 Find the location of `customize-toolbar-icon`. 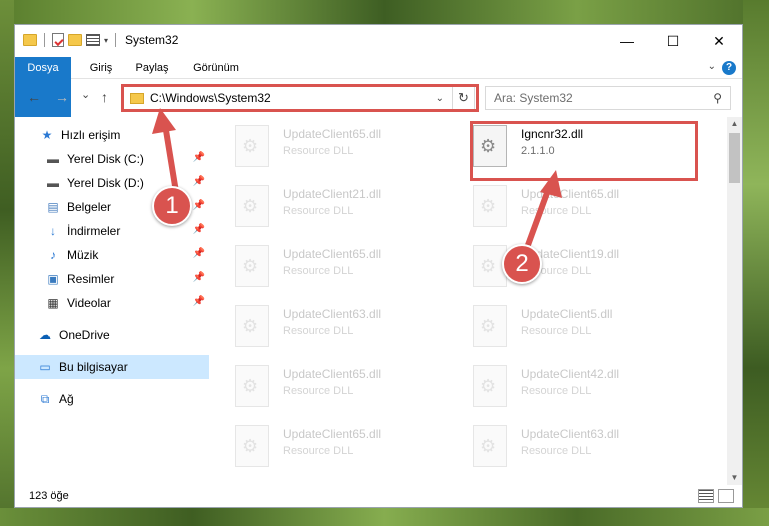

customize-toolbar-icon is located at coordinates (93, 40).